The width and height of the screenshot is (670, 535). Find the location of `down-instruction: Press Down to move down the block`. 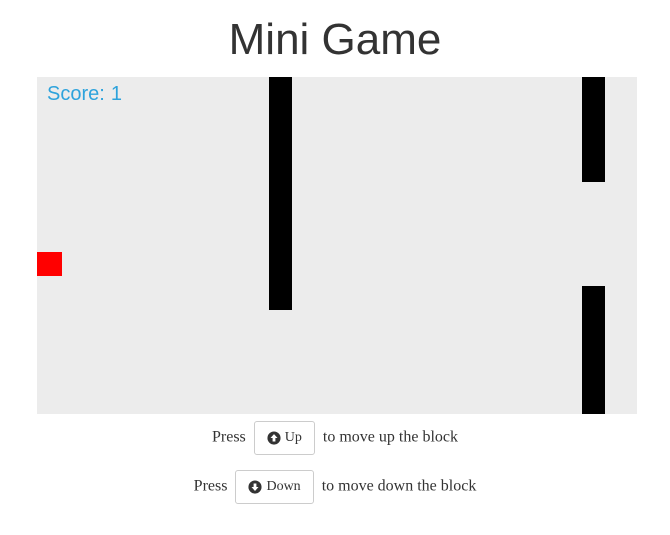

down-instruction: Press Down to move down the block is located at coordinates (335, 487).